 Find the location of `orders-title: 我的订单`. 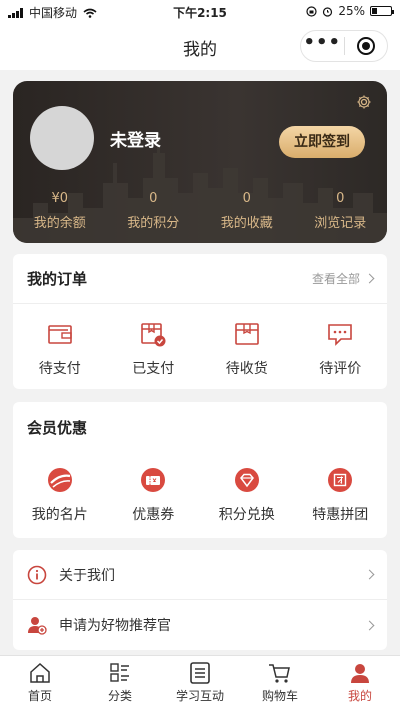

orders-title: 我的订单 is located at coordinates (57, 279).